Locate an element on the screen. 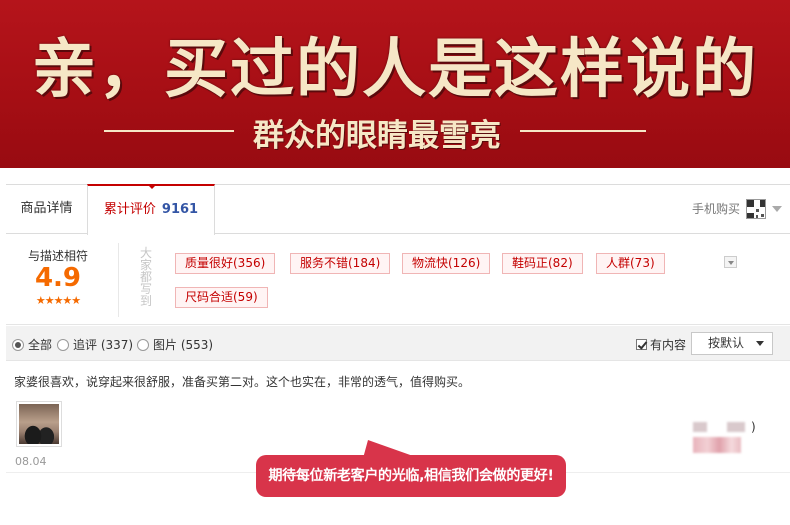  filter-pictures-radio: 图片 (553) is located at coordinates (175, 345).